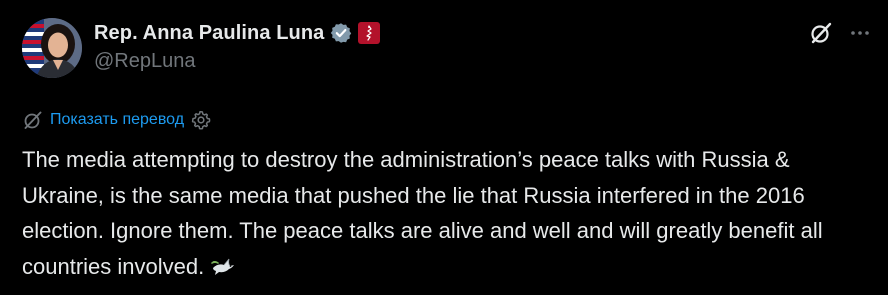 The height and width of the screenshot is (295, 888). I want to click on grok-icon, so click(821, 33).